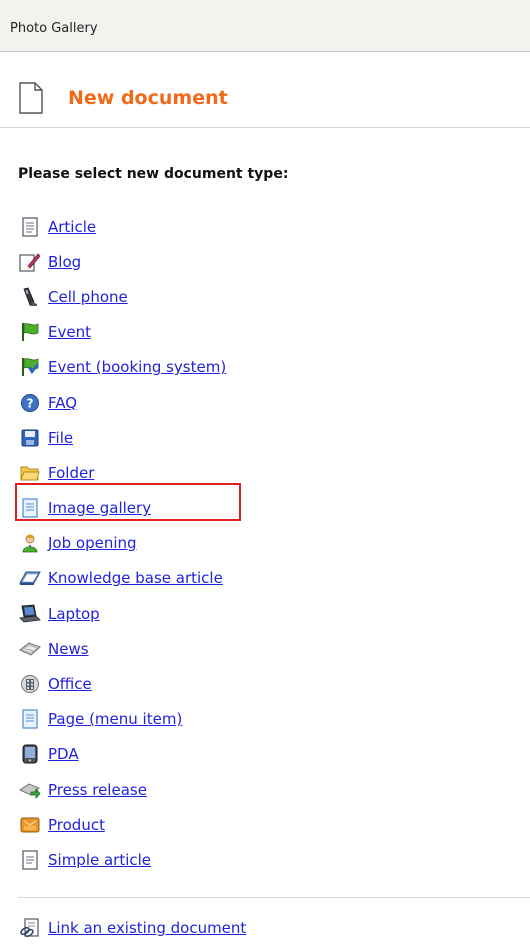  I want to click on file-save-icon, so click(30, 438).